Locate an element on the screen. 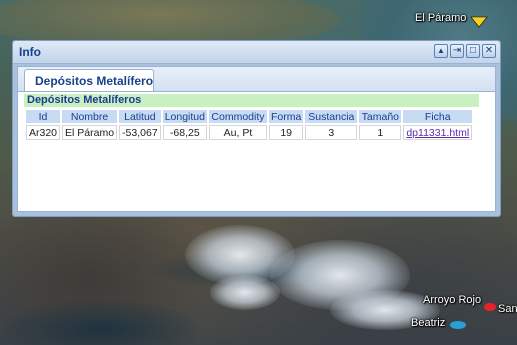 The width and height of the screenshot is (517, 345). info-window-titlebar: Info ▲ ⇥ □ ✕ is located at coordinates (256, 52).